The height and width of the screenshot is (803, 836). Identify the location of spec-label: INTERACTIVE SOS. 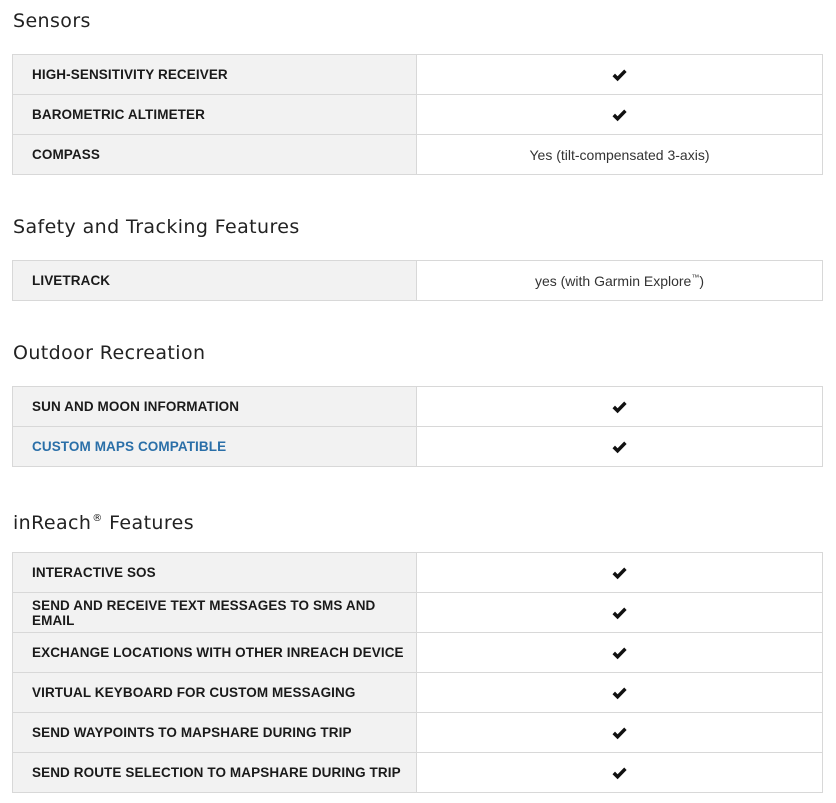
(214, 572).